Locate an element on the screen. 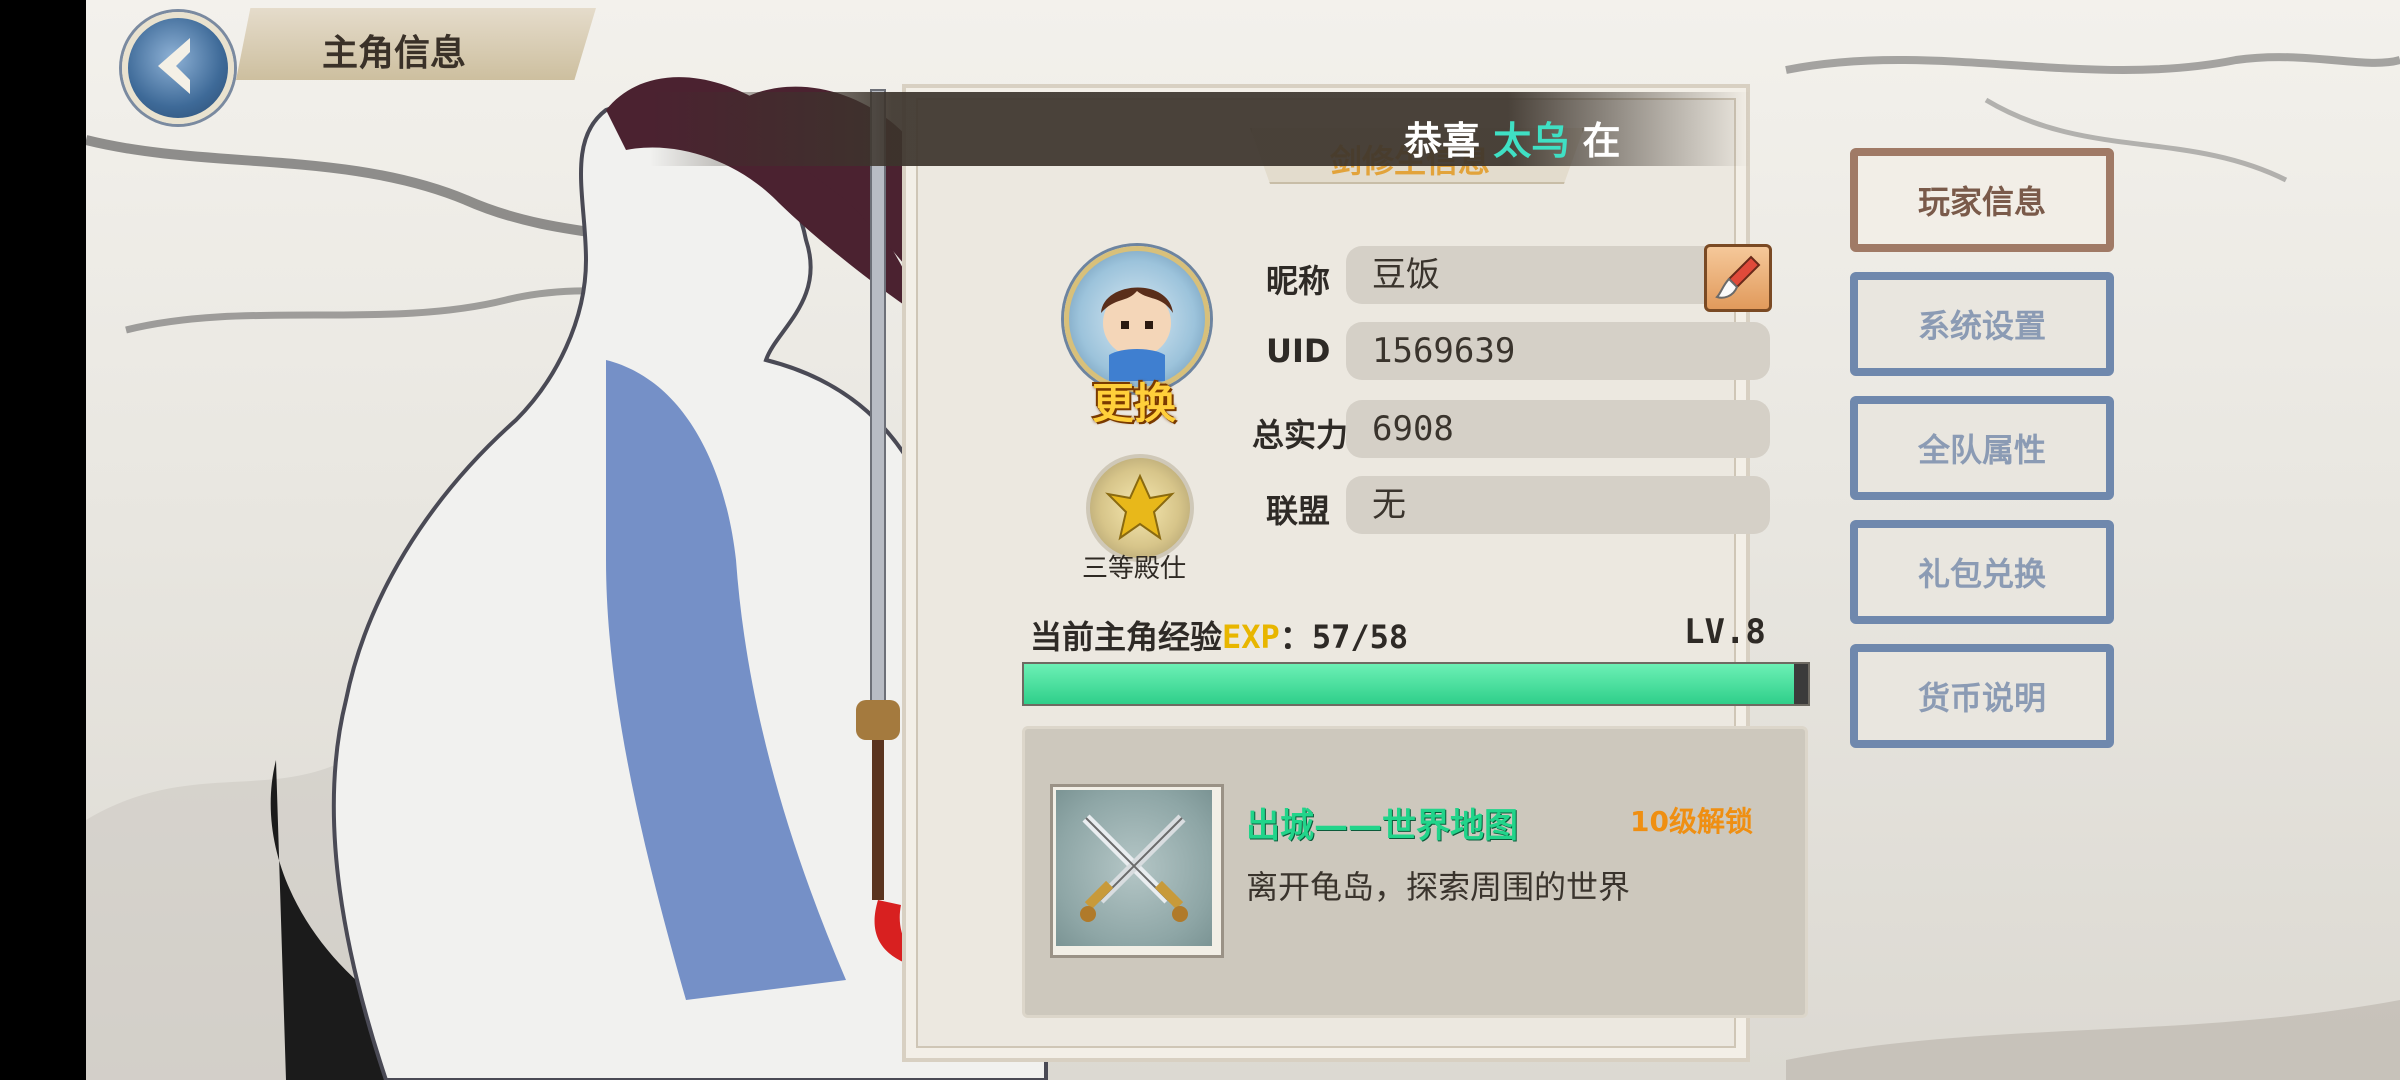 The height and width of the screenshot is (1080, 2400). rank-badge is located at coordinates (1140, 508).